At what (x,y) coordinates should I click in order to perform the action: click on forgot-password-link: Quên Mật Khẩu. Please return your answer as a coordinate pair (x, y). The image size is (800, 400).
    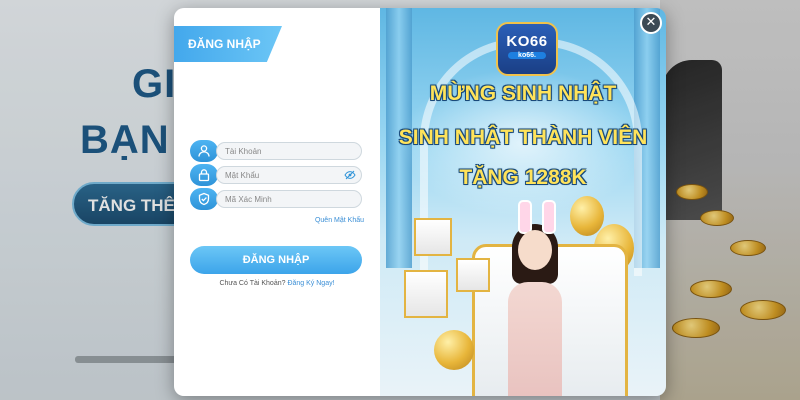
    Looking at the image, I should click on (339, 220).